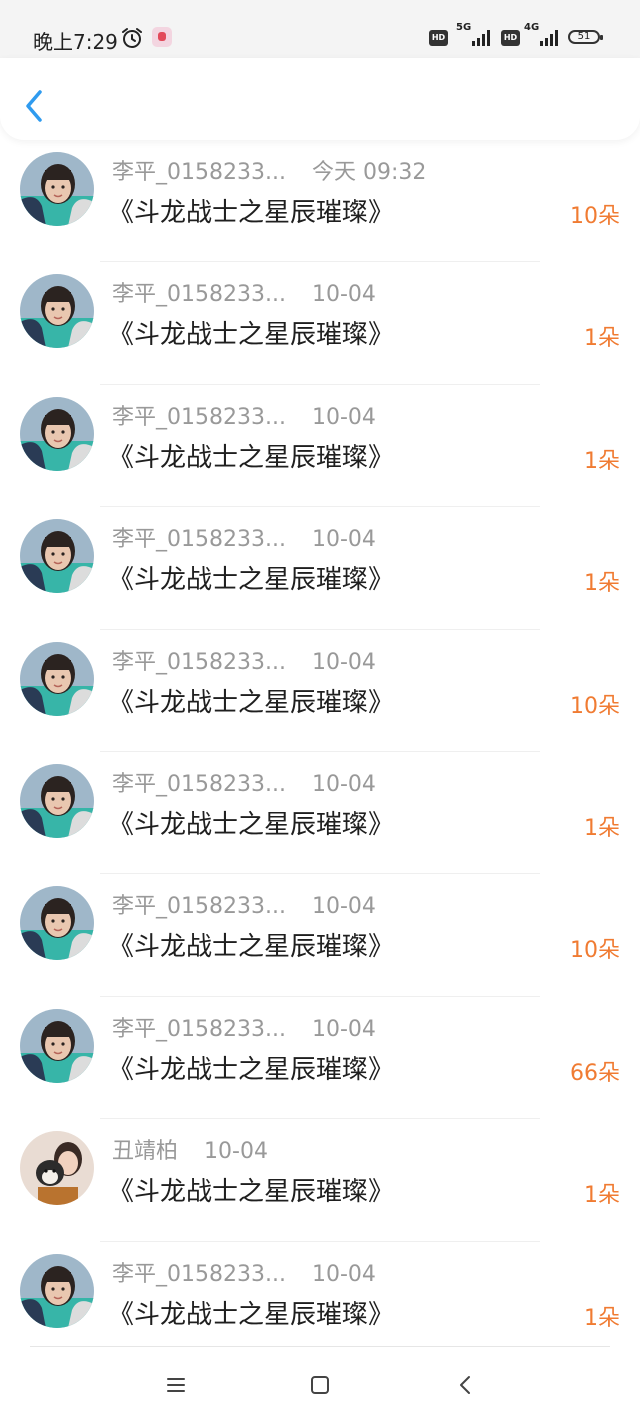 The height and width of the screenshot is (1422, 640). What do you see at coordinates (35, 106) in the screenshot?
I see `chevron-left-icon` at bounding box center [35, 106].